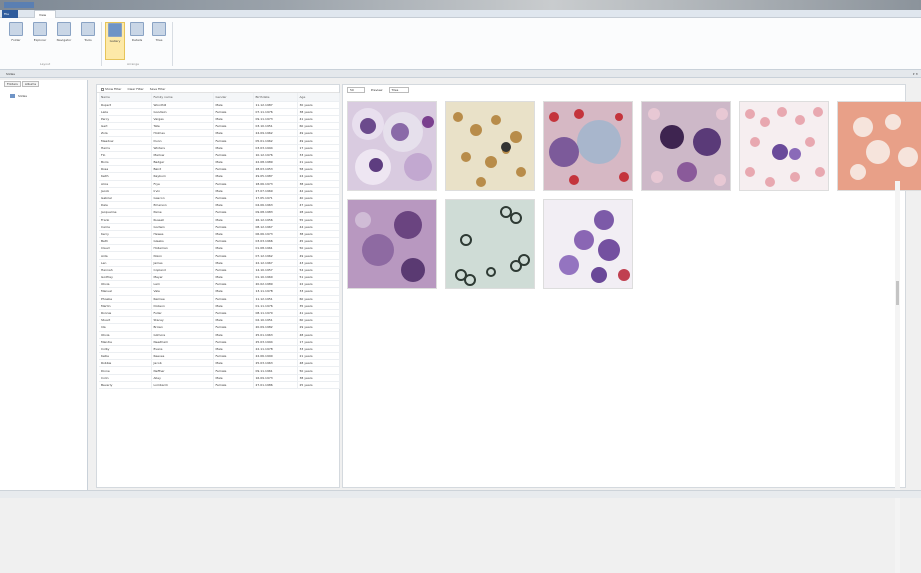  I want to click on table-row: DioneNeffnerFemale09.11.196150 years, so click(219, 370).